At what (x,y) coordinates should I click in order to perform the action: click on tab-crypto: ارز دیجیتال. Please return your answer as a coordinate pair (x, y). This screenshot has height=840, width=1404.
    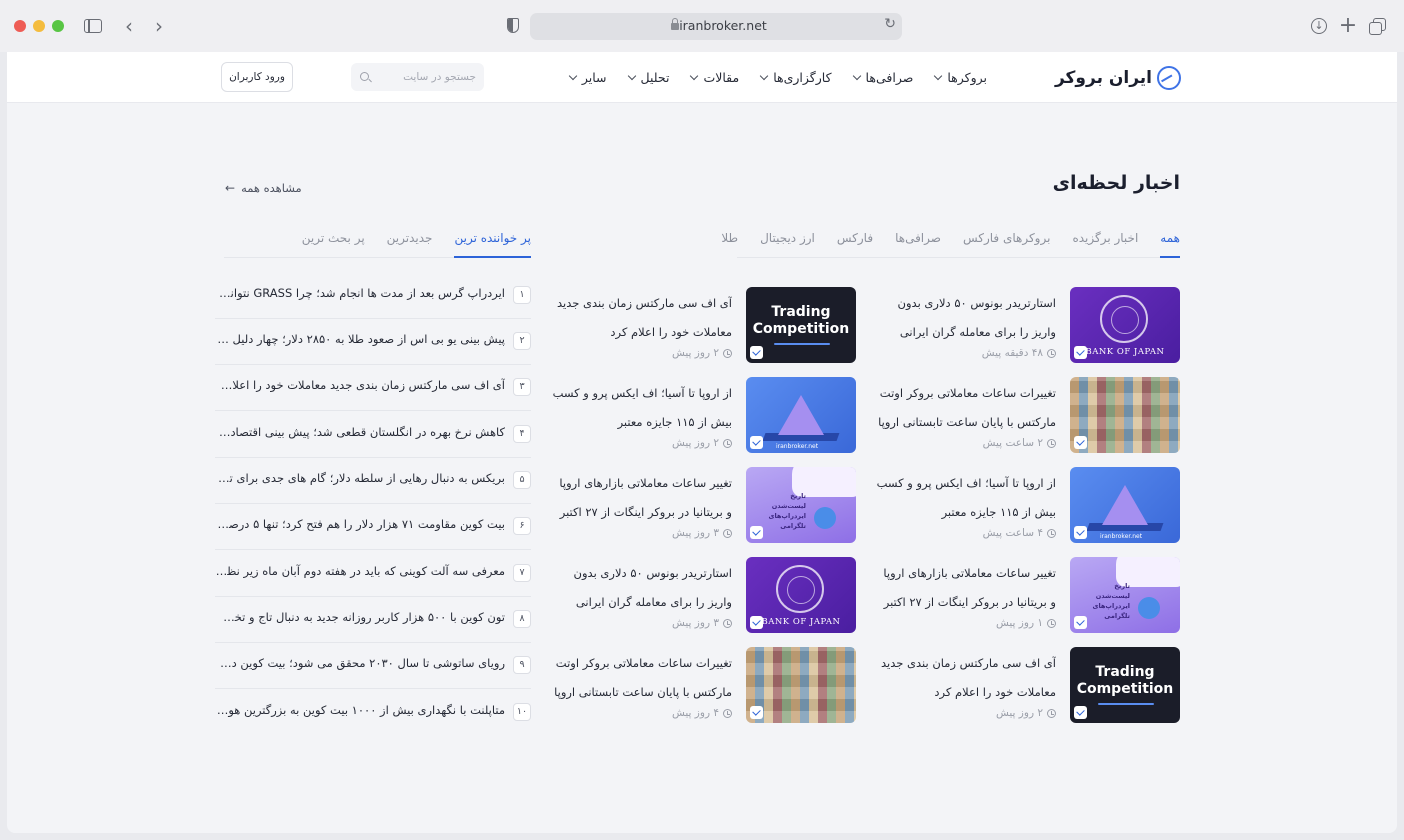
    Looking at the image, I should click on (787, 240).